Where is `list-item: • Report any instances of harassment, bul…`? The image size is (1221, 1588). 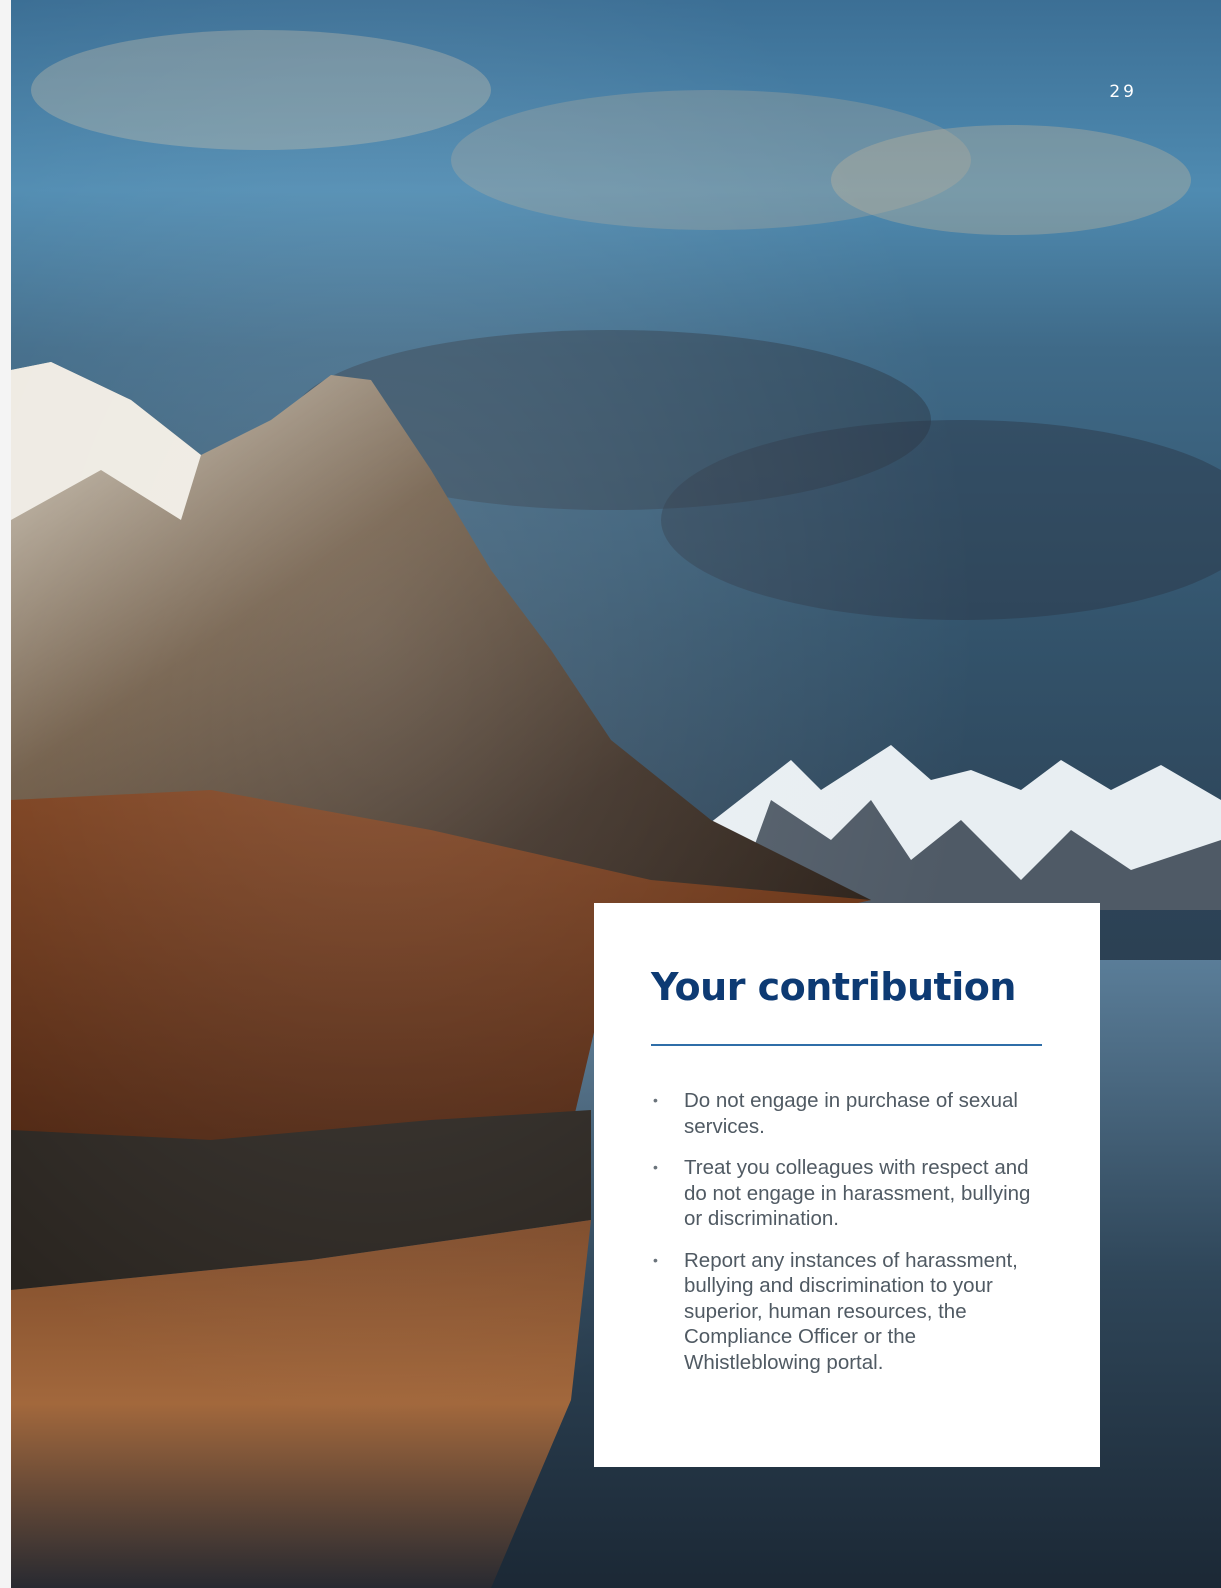
list-item: • Report any instances of harassment, bul… is located at coordinates (851, 1312).